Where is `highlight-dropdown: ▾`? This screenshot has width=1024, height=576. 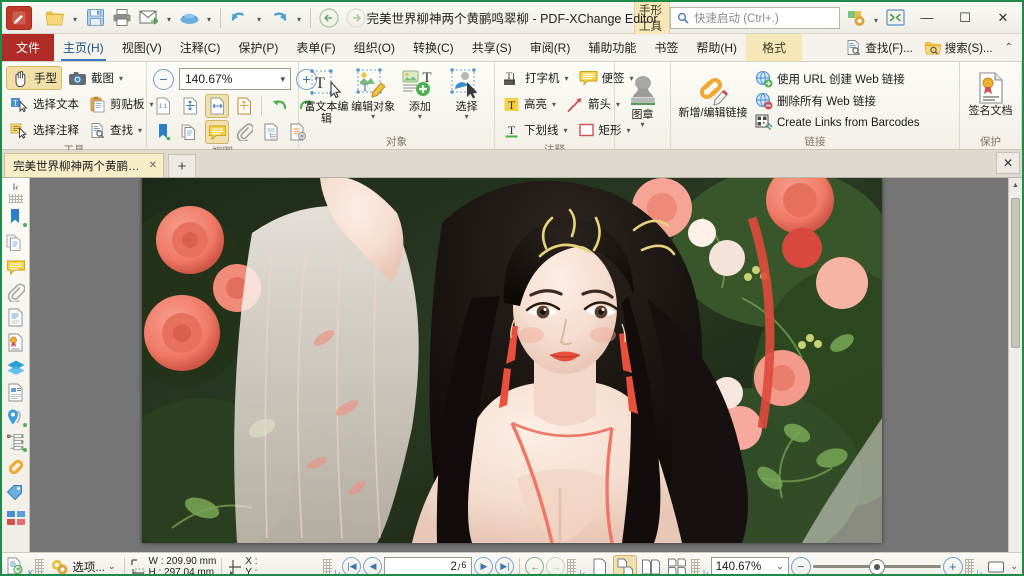
highlight-dropdown: ▾ is located at coordinates (554, 104).